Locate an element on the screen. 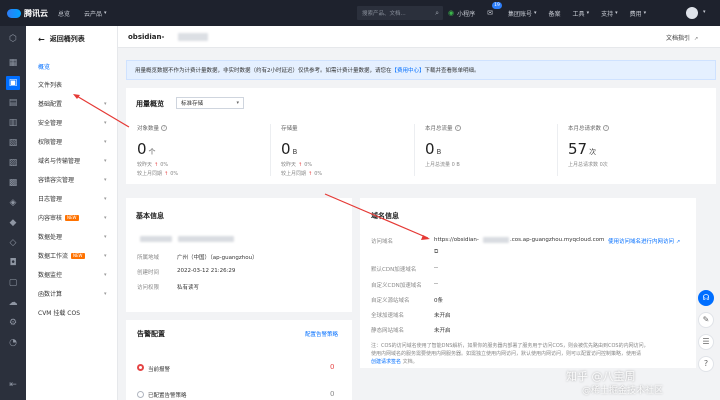  sidebar-item-file-list: 文件列表 is located at coordinates (78, 84).